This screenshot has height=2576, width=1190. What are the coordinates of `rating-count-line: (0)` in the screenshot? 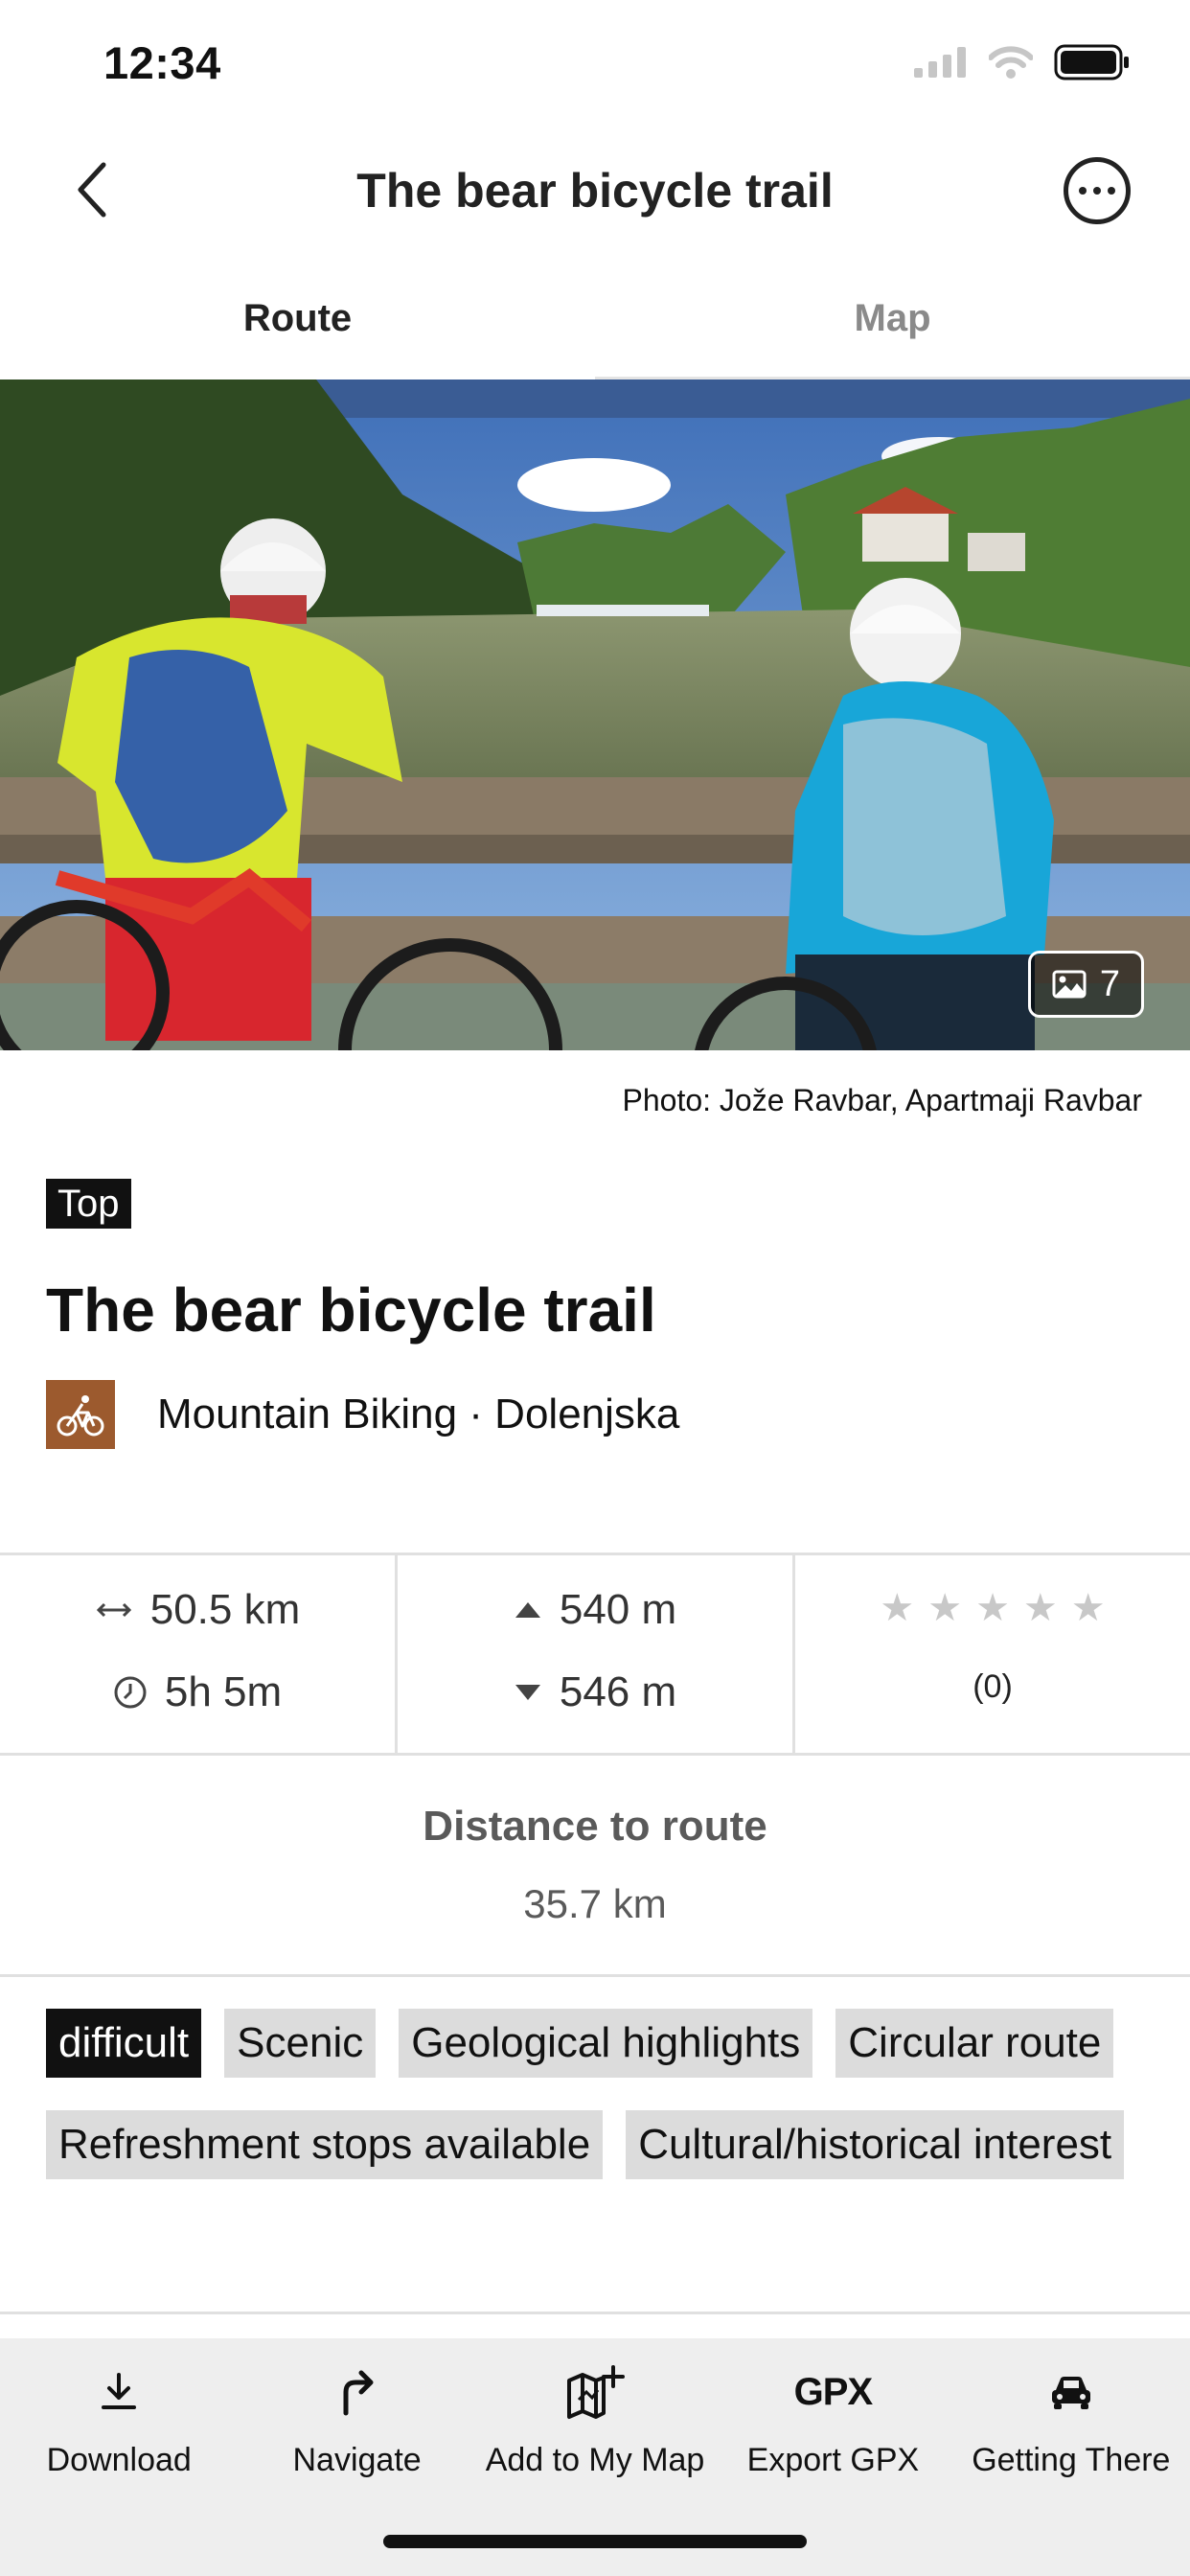 It's located at (992, 1687).